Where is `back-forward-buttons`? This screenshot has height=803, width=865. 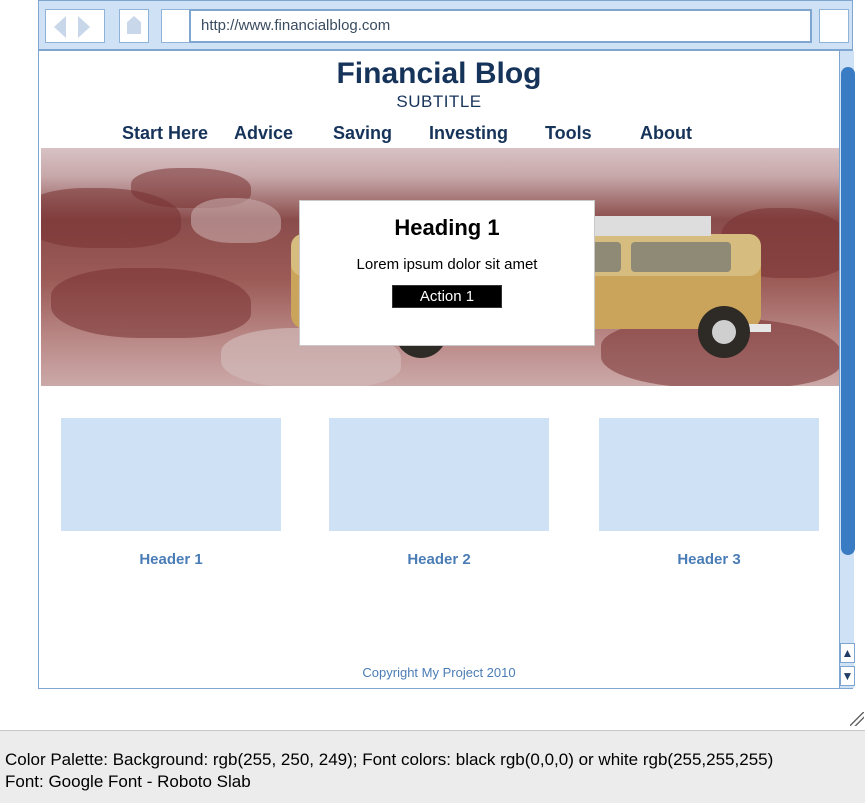 back-forward-buttons is located at coordinates (75, 26).